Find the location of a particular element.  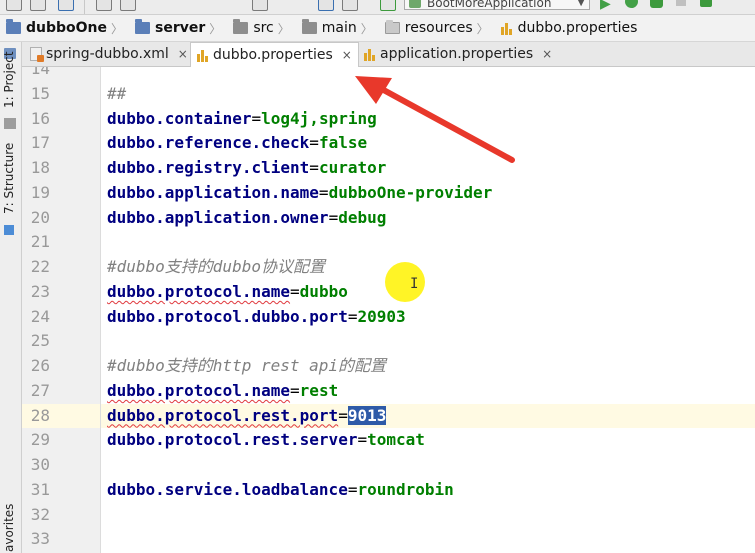

cursor-highlight is located at coordinates (405, 282).